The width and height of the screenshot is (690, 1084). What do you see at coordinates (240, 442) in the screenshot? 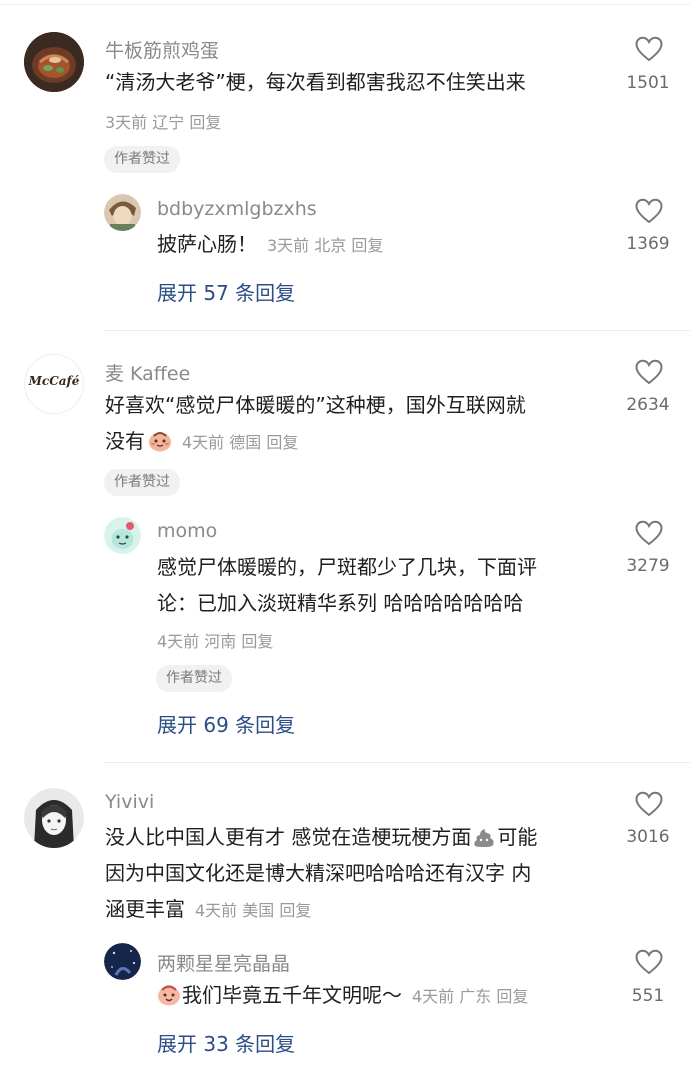
I see `comment-meta: 4天前 德国 回复` at bounding box center [240, 442].